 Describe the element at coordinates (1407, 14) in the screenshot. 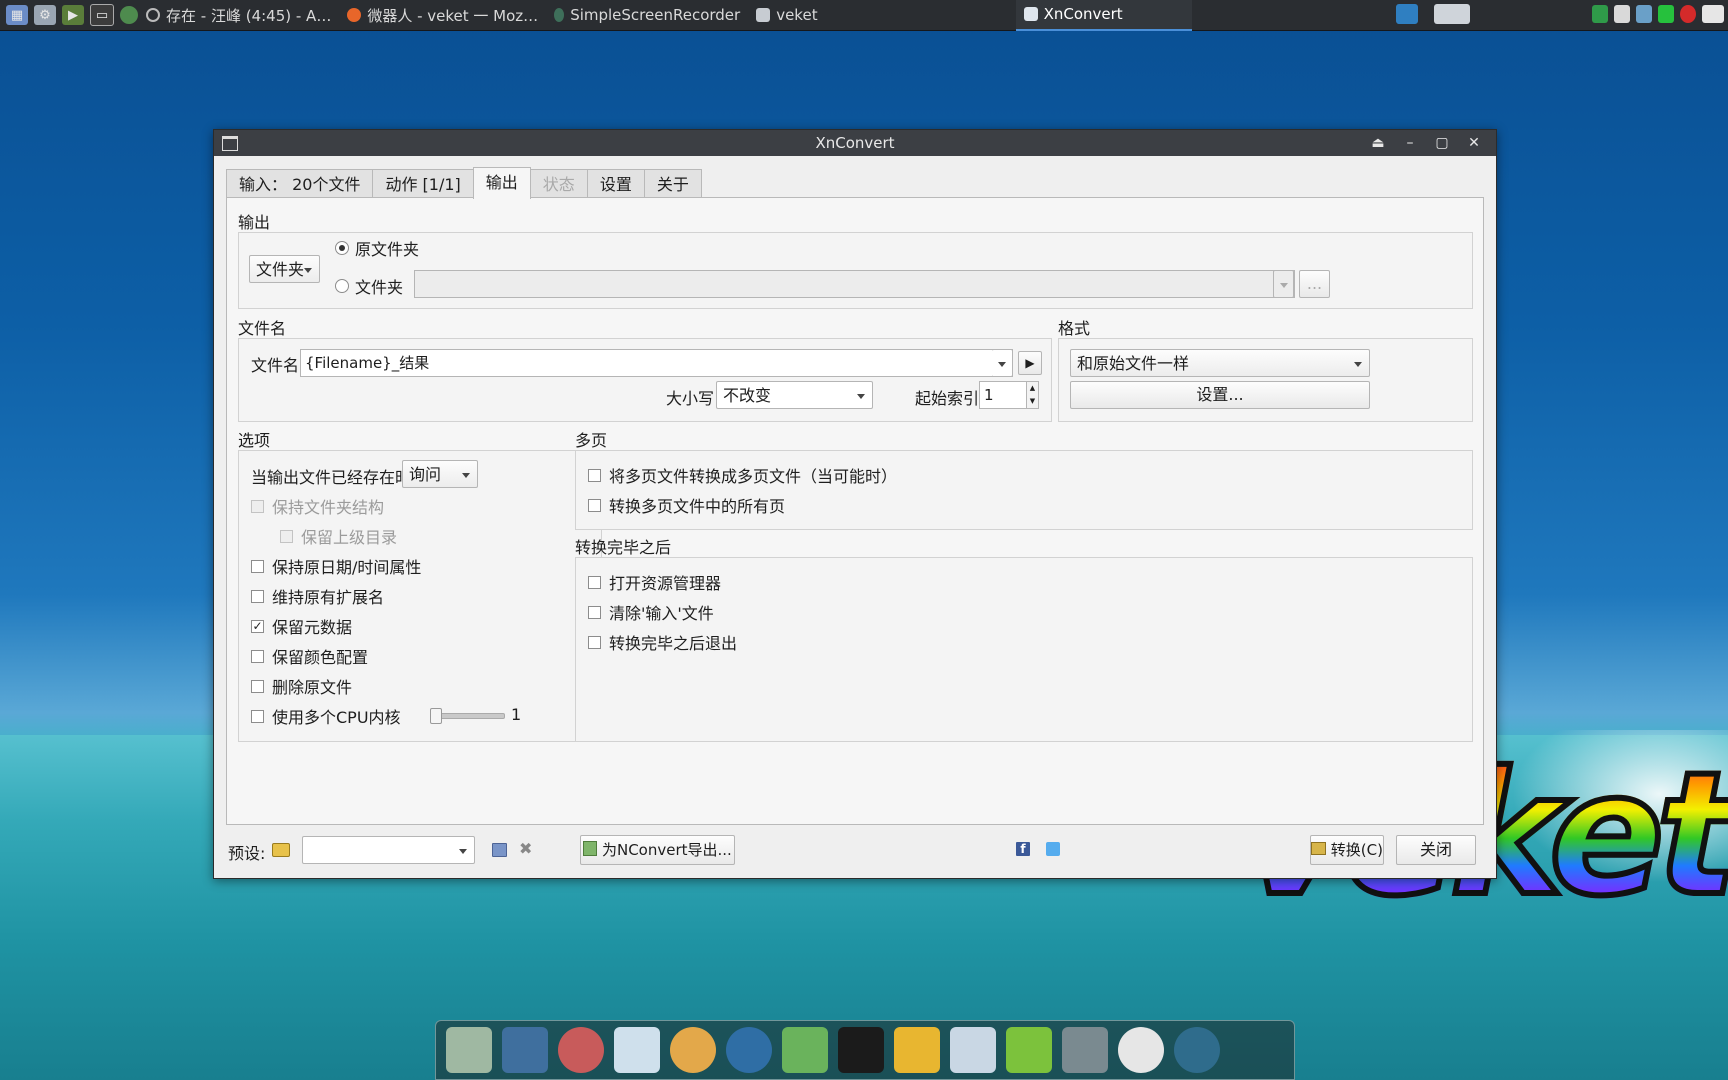

I see `desktop-switcher-icon` at that location.